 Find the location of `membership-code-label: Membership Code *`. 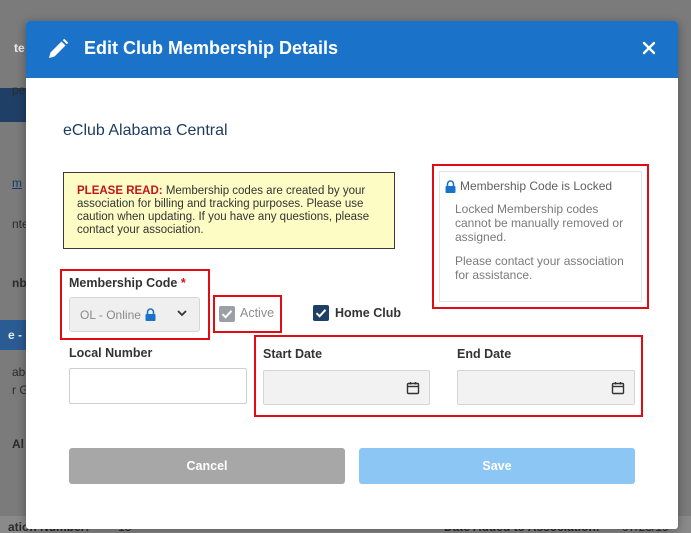

membership-code-label: Membership Code * is located at coordinates (127, 283).